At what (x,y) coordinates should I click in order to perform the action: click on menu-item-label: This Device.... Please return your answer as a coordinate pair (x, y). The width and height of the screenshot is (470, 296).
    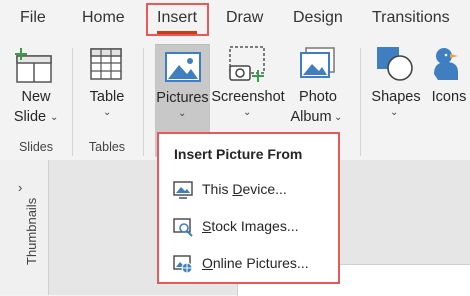
    Looking at the image, I should click on (244, 189).